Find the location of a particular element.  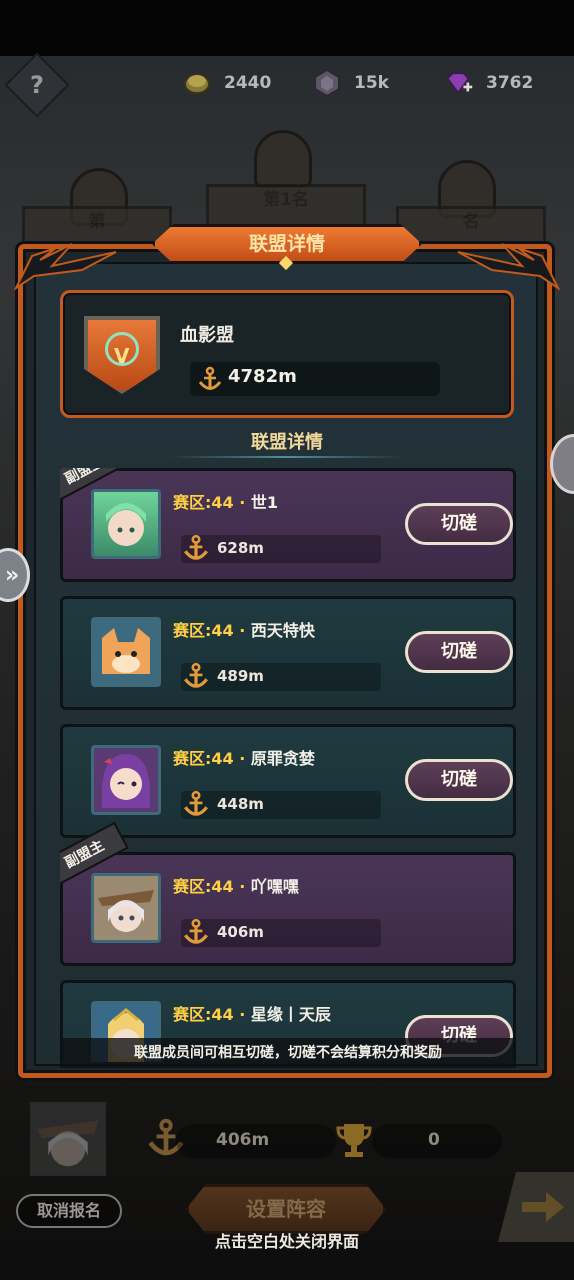

duel-hint-bar: 联盟成员间可相互切磋，切磋不会结算积分和奖励 is located at coordinates (288, 1053).